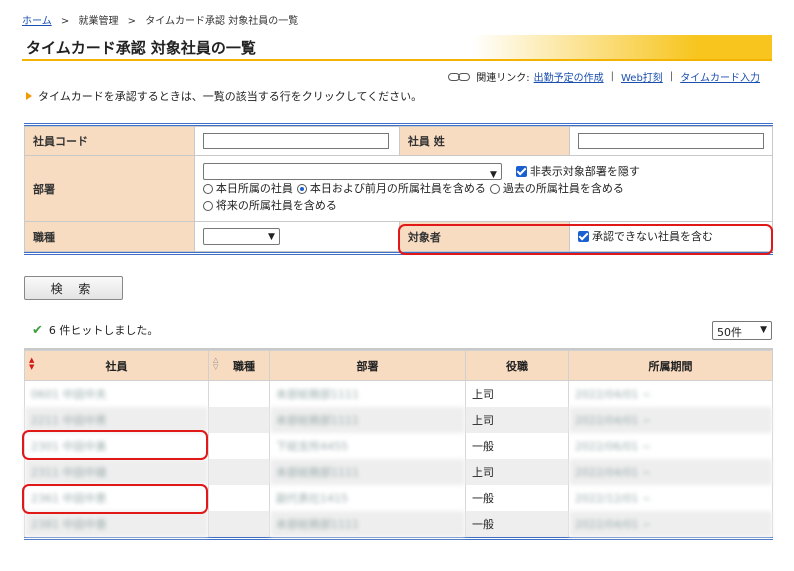 Image resolution: width=794 pixels, height=571 pixels. I want to click on search-button: 検 索, so click(73, 288).